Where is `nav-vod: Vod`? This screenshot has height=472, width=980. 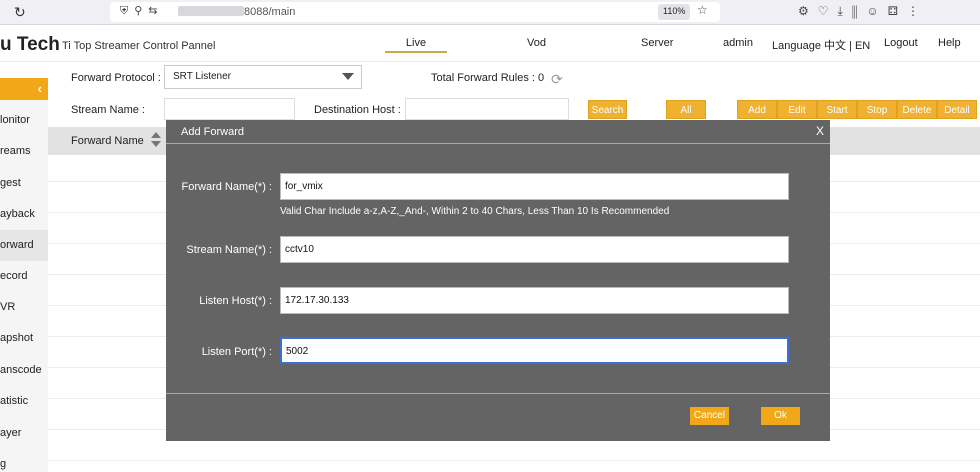 nav-vod: Vod is located at coordinates (536, 43).